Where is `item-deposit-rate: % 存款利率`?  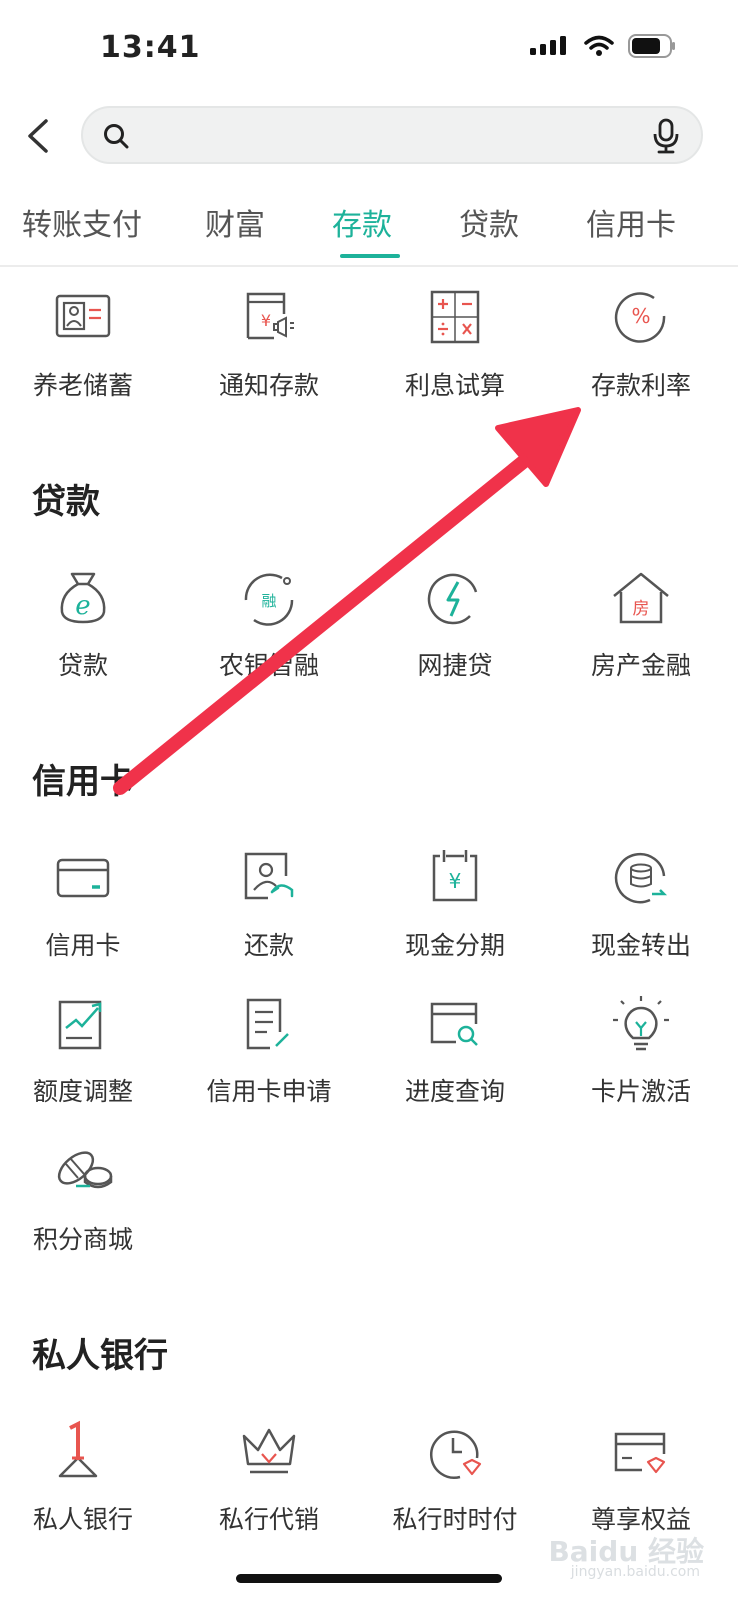
item-deposit-rate: % 存款利率 is located at coordinates (641, 344).